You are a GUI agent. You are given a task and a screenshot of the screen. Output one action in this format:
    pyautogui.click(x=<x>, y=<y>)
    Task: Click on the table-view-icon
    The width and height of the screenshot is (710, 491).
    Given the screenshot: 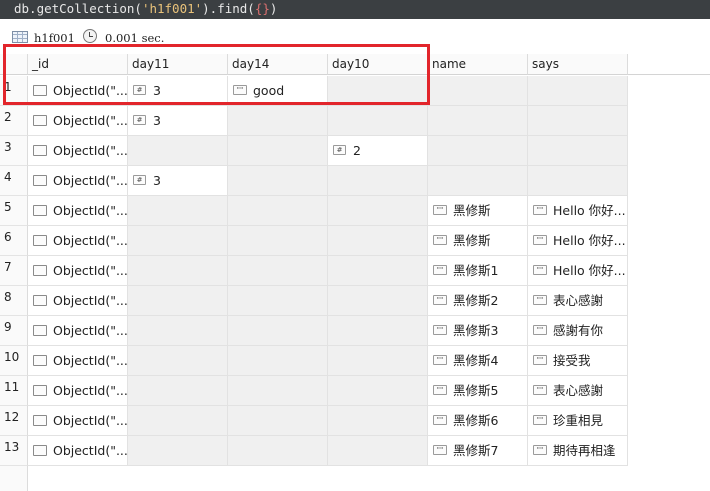 What is the action you would take?
    pyautogui.click(x=20, y=37)
    